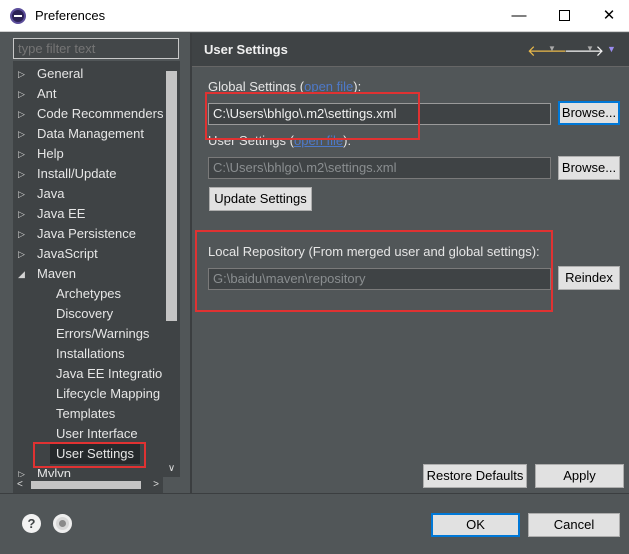 The height and width of the screenshot is (554, 629). What do you see at coordinates (374, 271) in the screenshot?
I see `annotation-box-repository` at bounding box center [374, 271].